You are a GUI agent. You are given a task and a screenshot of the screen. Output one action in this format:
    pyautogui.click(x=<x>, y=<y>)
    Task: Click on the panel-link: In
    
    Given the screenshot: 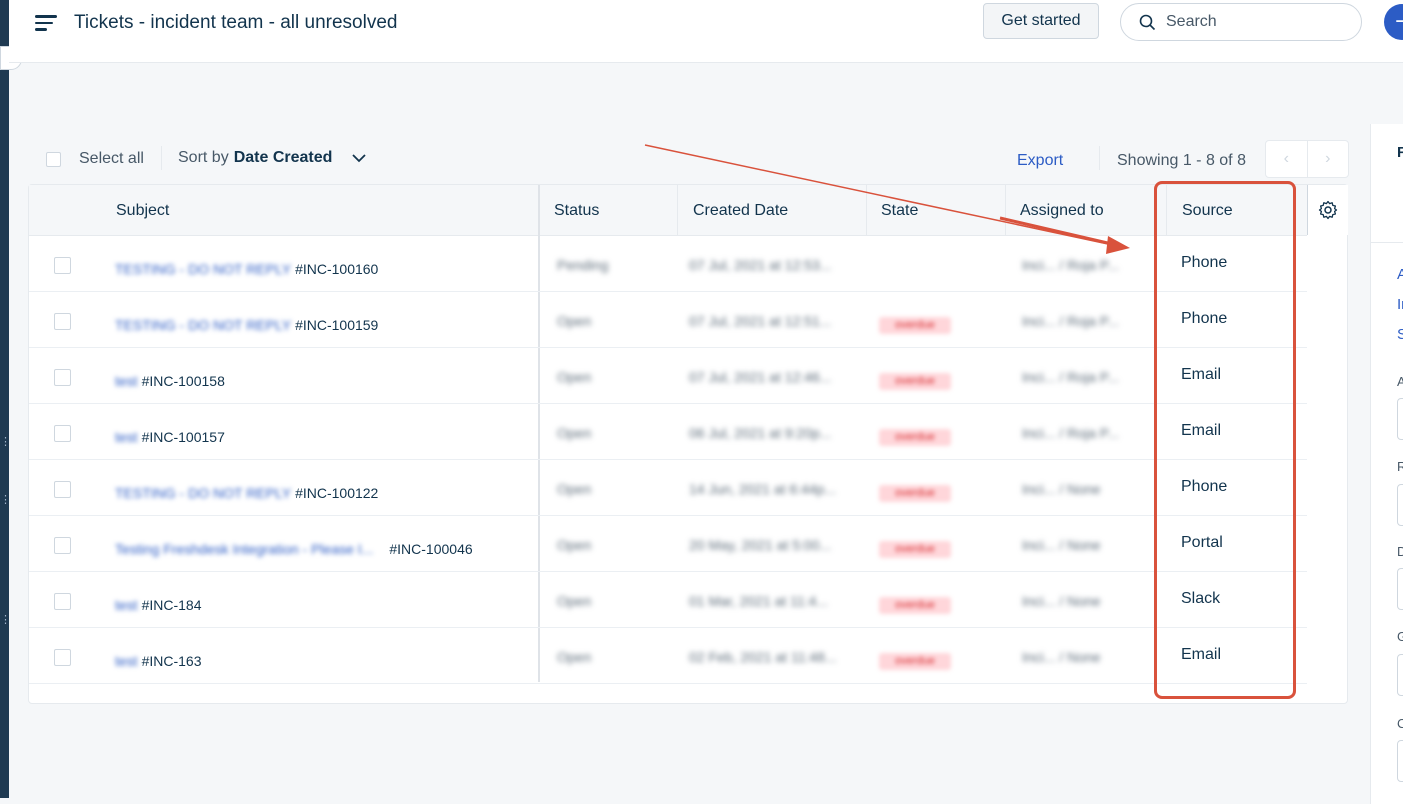 What is the action you would take?
    pyautogui.click(x=1400, y=304)
    